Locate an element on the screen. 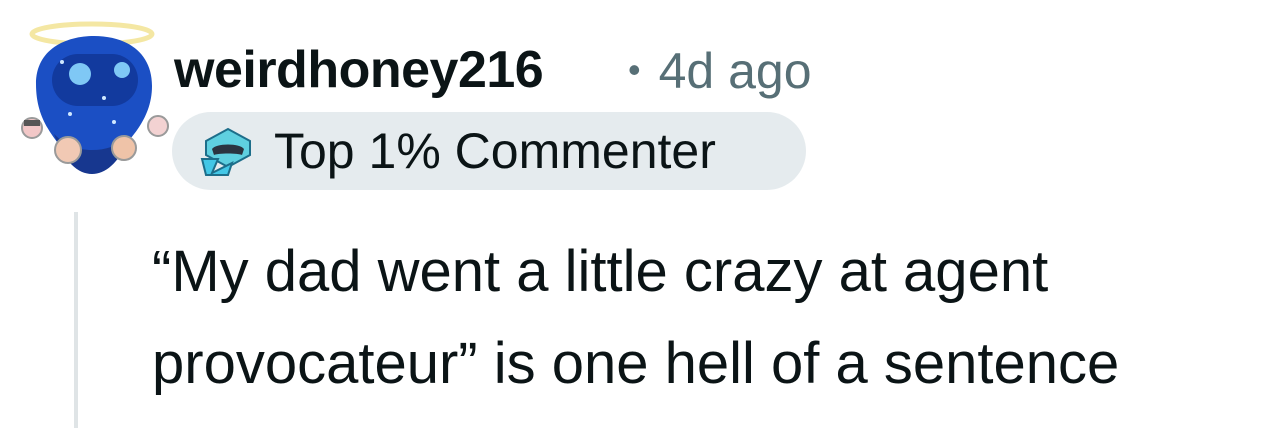 This screenshot has height=428, width=1288. comment-meta: • 4d ago is located at coordinates (720, 70).